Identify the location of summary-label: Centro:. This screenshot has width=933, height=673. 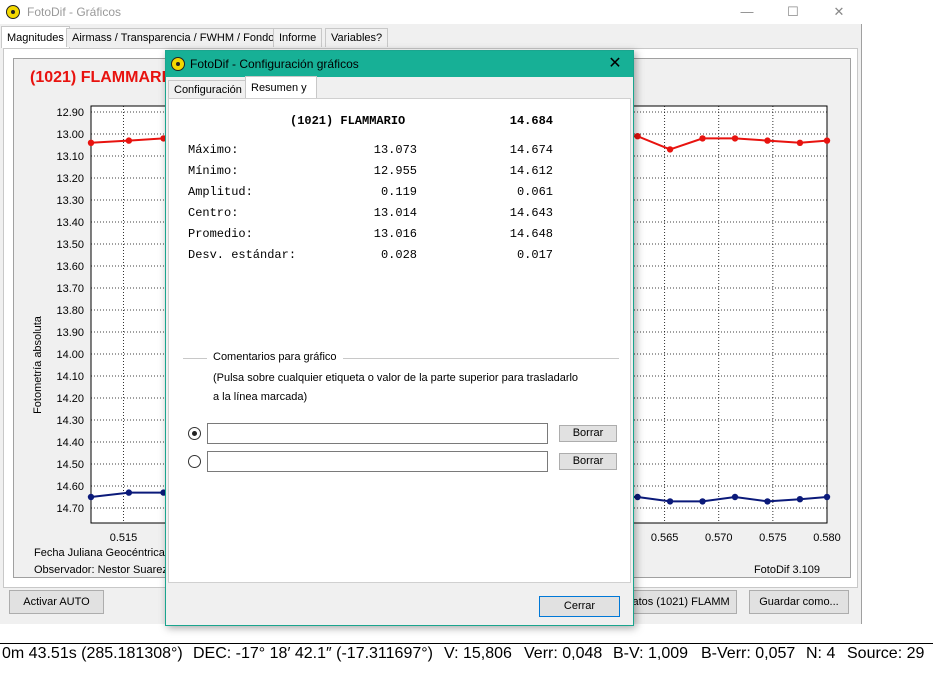
(213, 213).